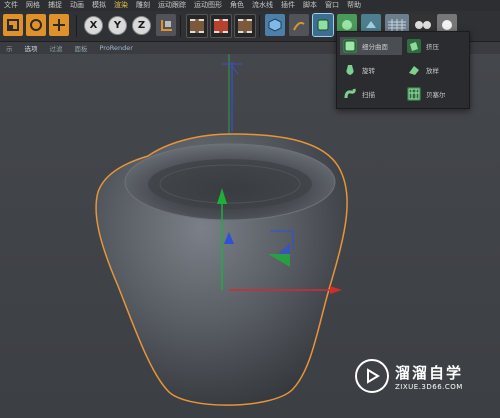 This screenshot has width=500, height=418. I want to click on viewport-menu-options: 选项, so click(31, 48).